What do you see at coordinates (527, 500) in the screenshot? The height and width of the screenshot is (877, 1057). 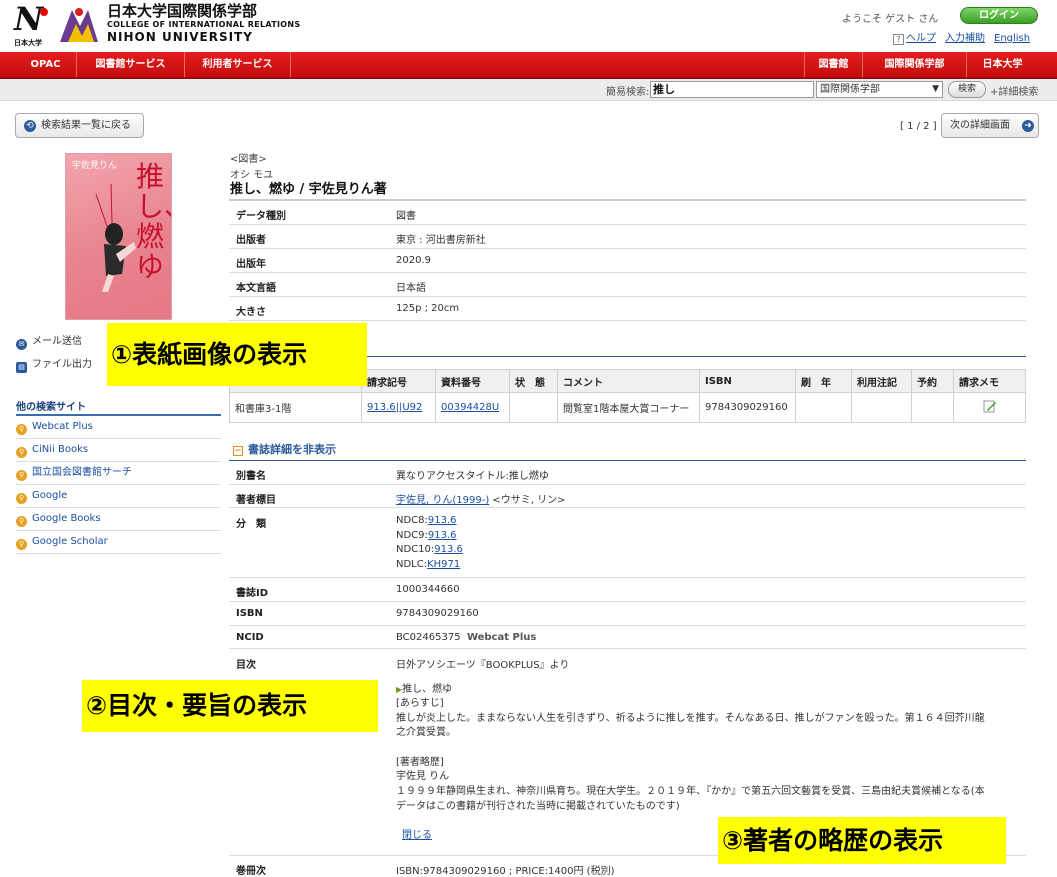 I see `author-reading: <ウサミ, リン>` at bounding box center [527, 500].